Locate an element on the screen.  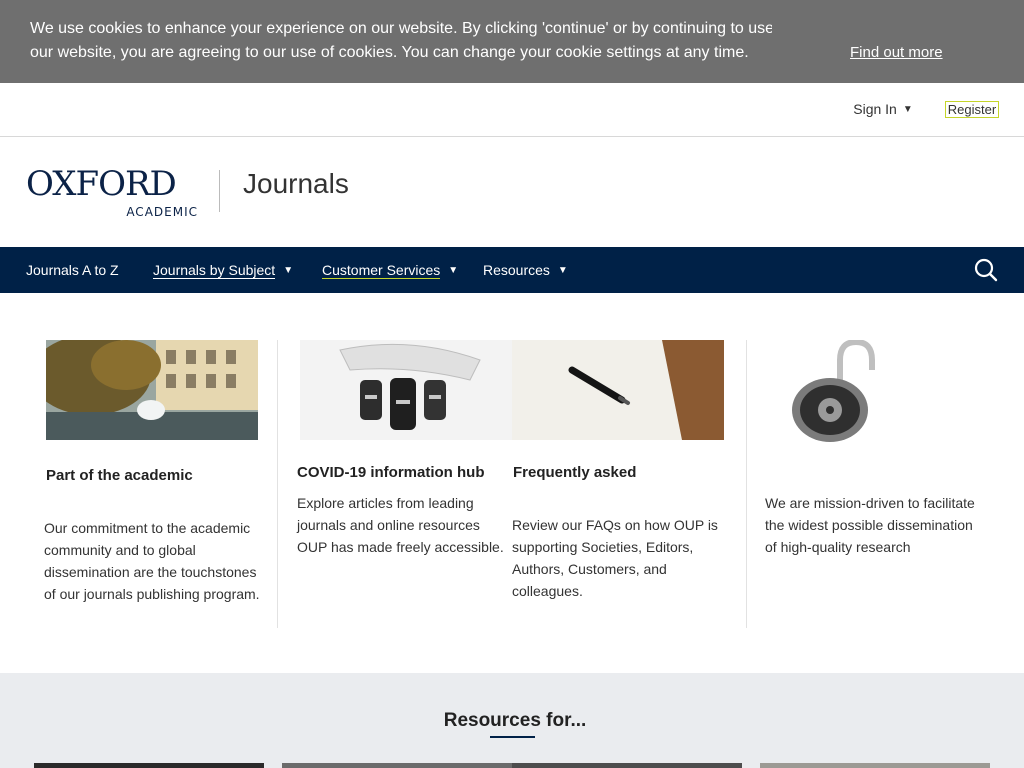
nav-item-label: Customer Services is located at coordinates (381, 270).